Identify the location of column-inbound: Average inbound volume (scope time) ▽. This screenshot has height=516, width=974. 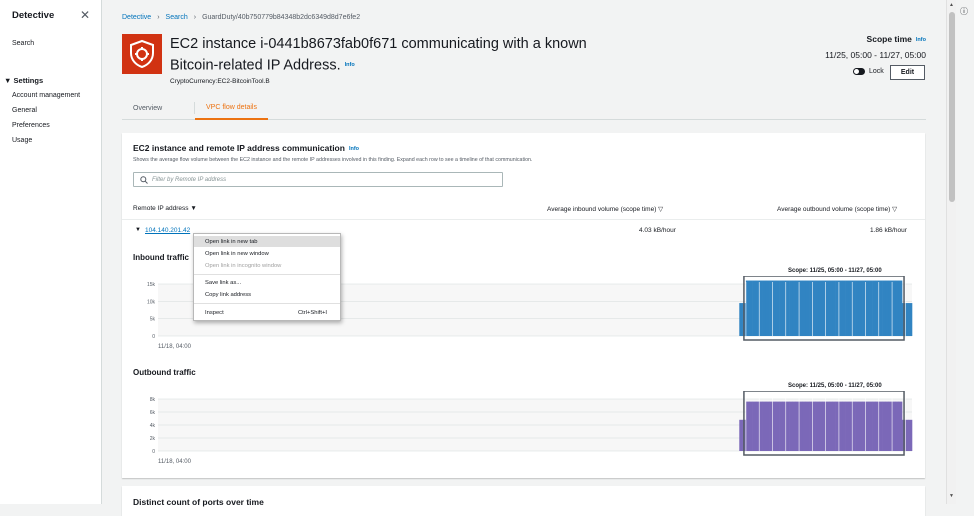
(605, 209).